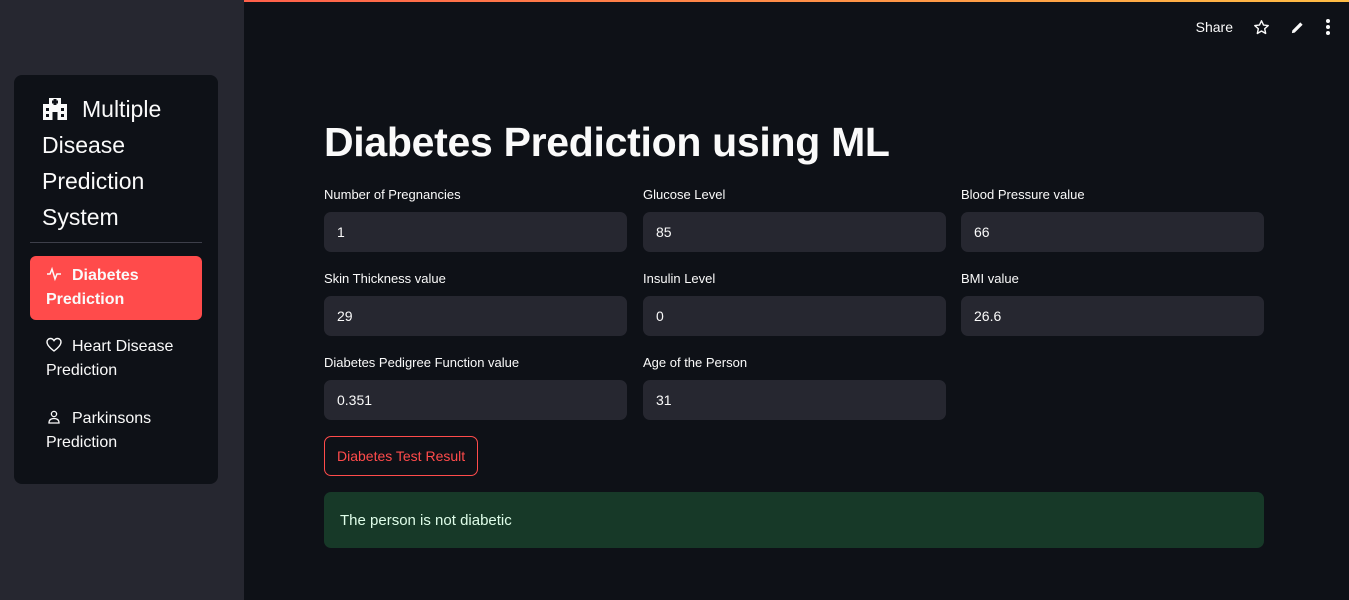  I want to click on glucose-input, so click(794, 232).